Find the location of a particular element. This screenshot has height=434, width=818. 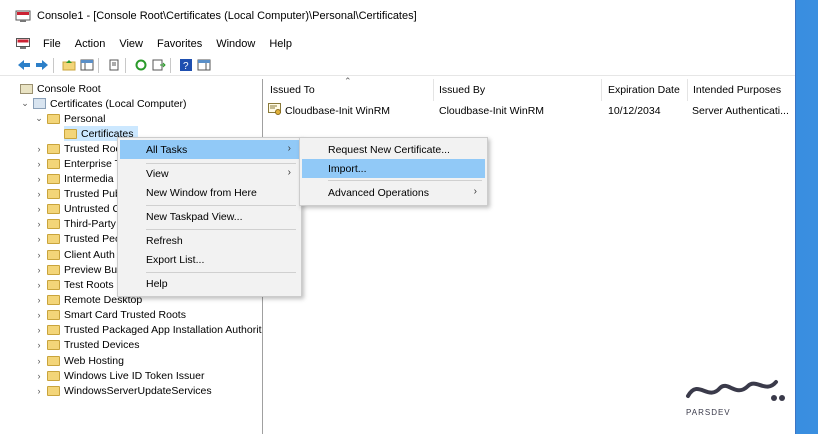

tree-node-store: › Client Auth is located at coordinates (74, 254).